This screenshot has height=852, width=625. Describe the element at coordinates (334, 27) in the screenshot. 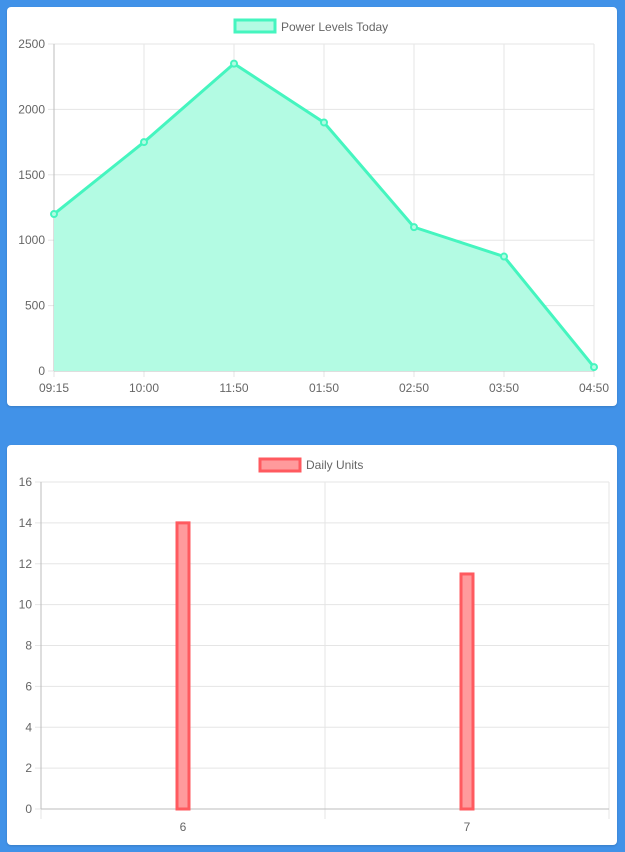

I see `legend-label: Power Levels Today` at that location.